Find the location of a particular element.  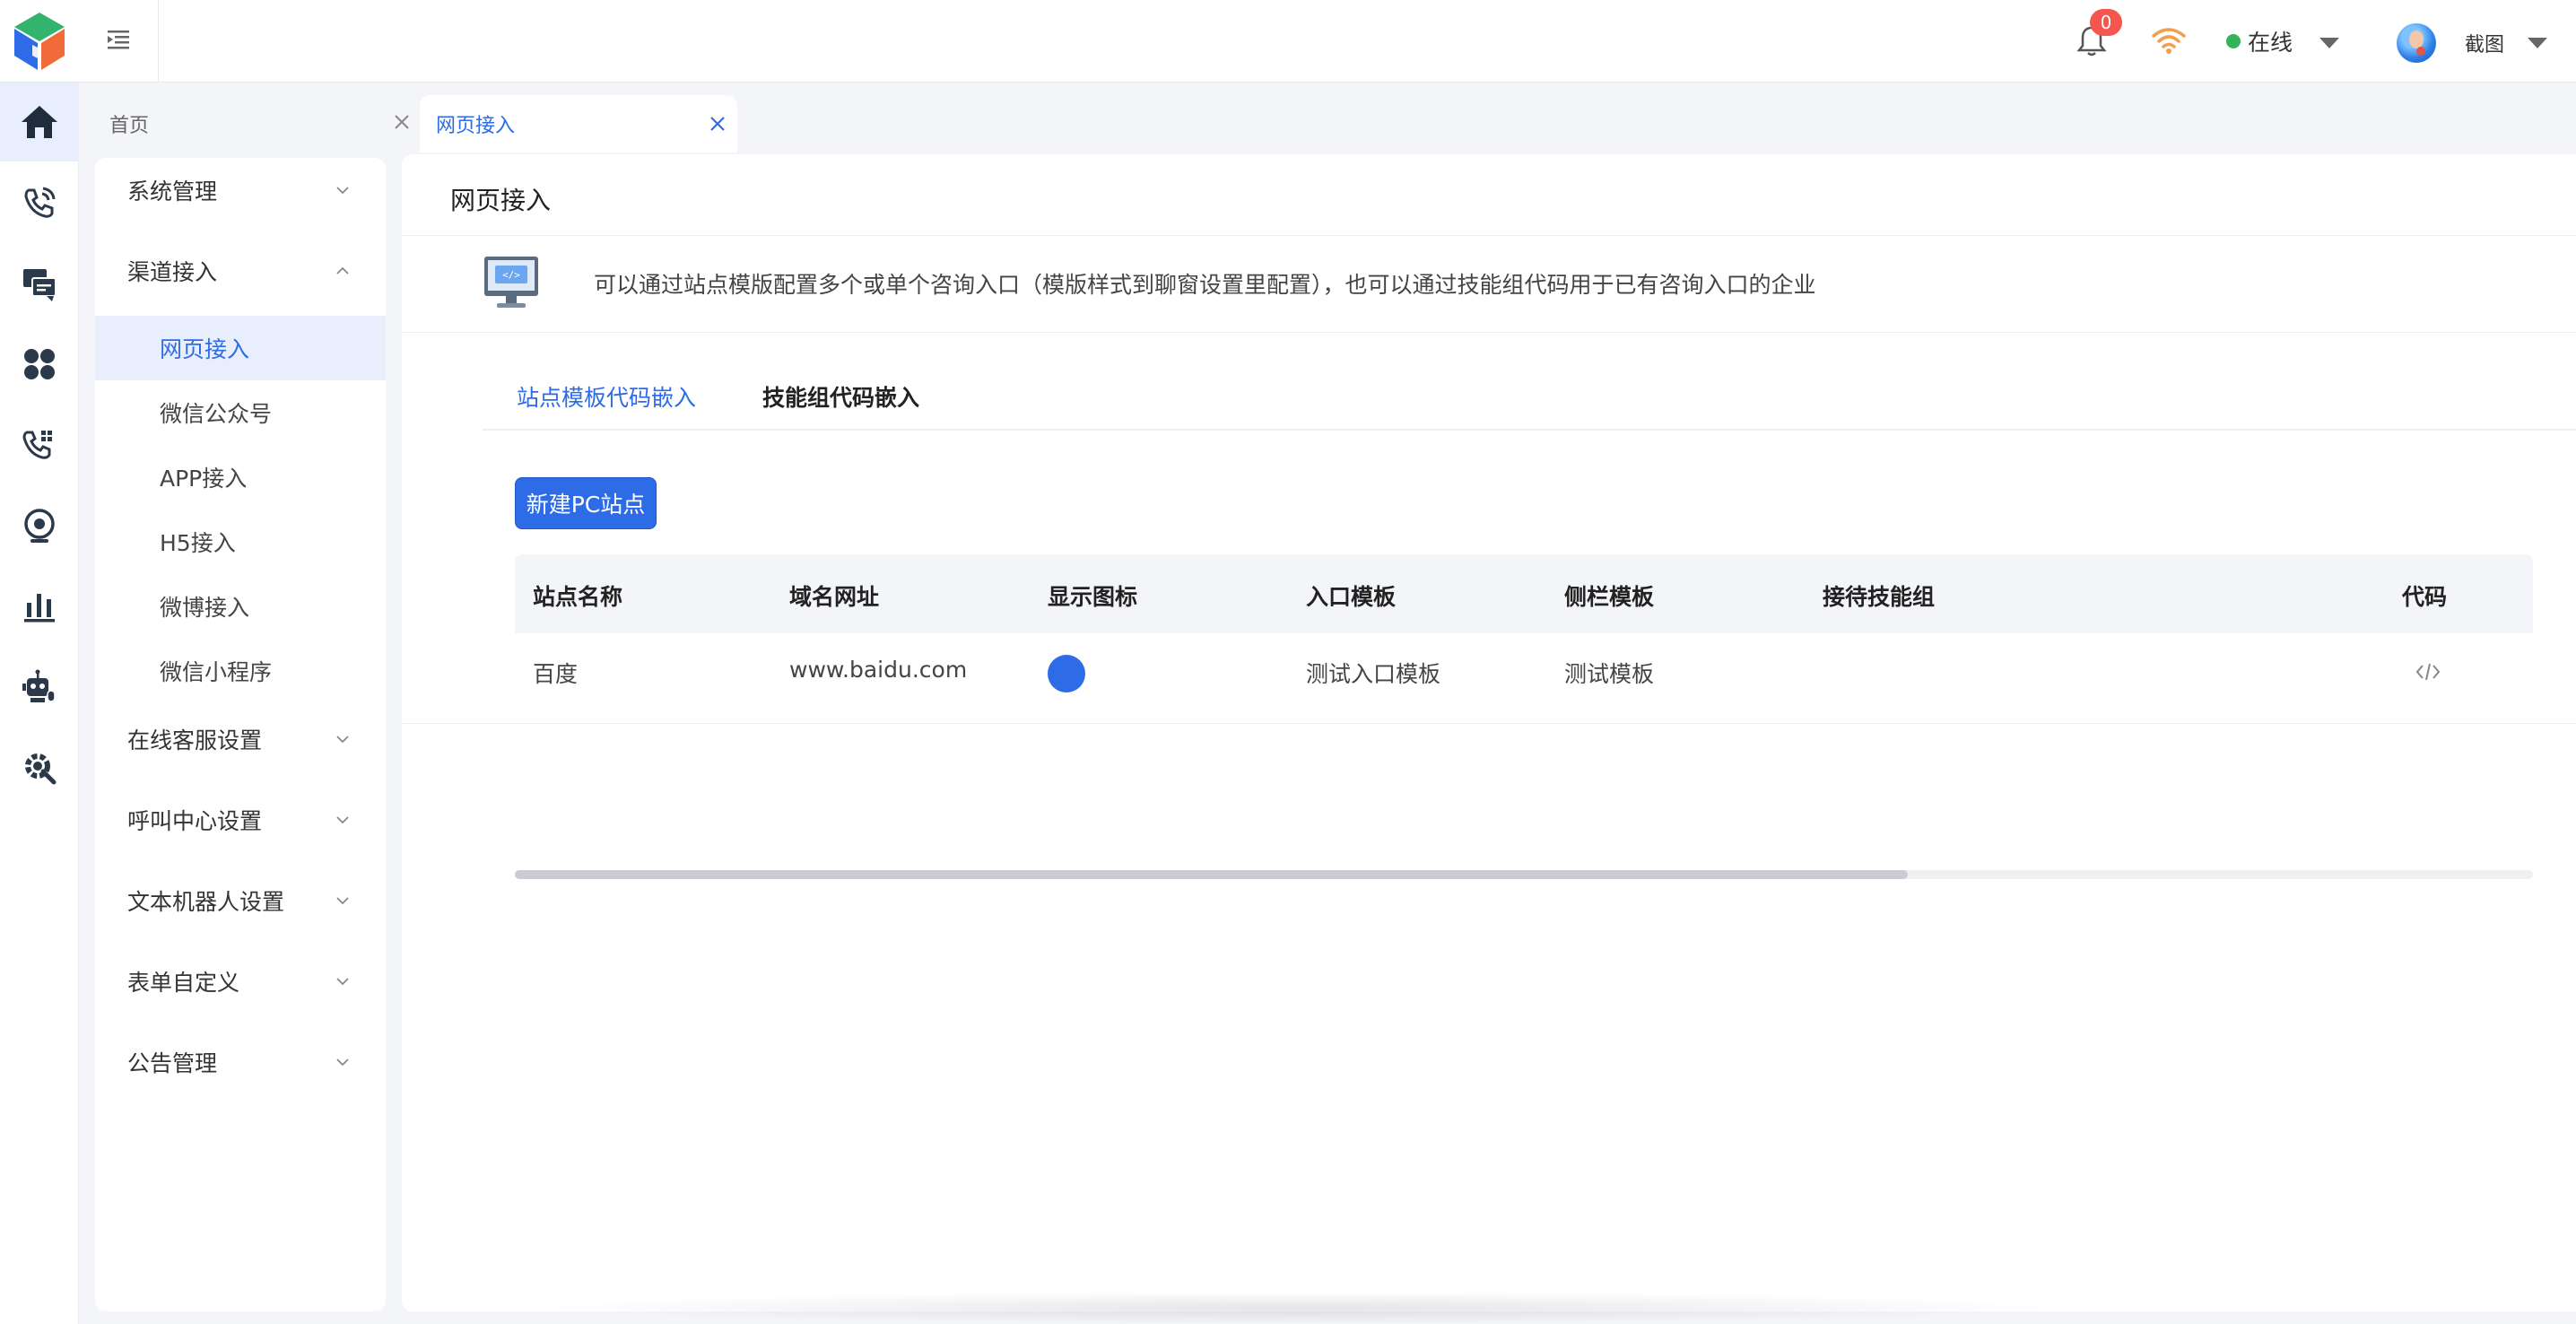

sidebar-item-wechat-official: 微信公众号 is located at coordinates (240, 412).